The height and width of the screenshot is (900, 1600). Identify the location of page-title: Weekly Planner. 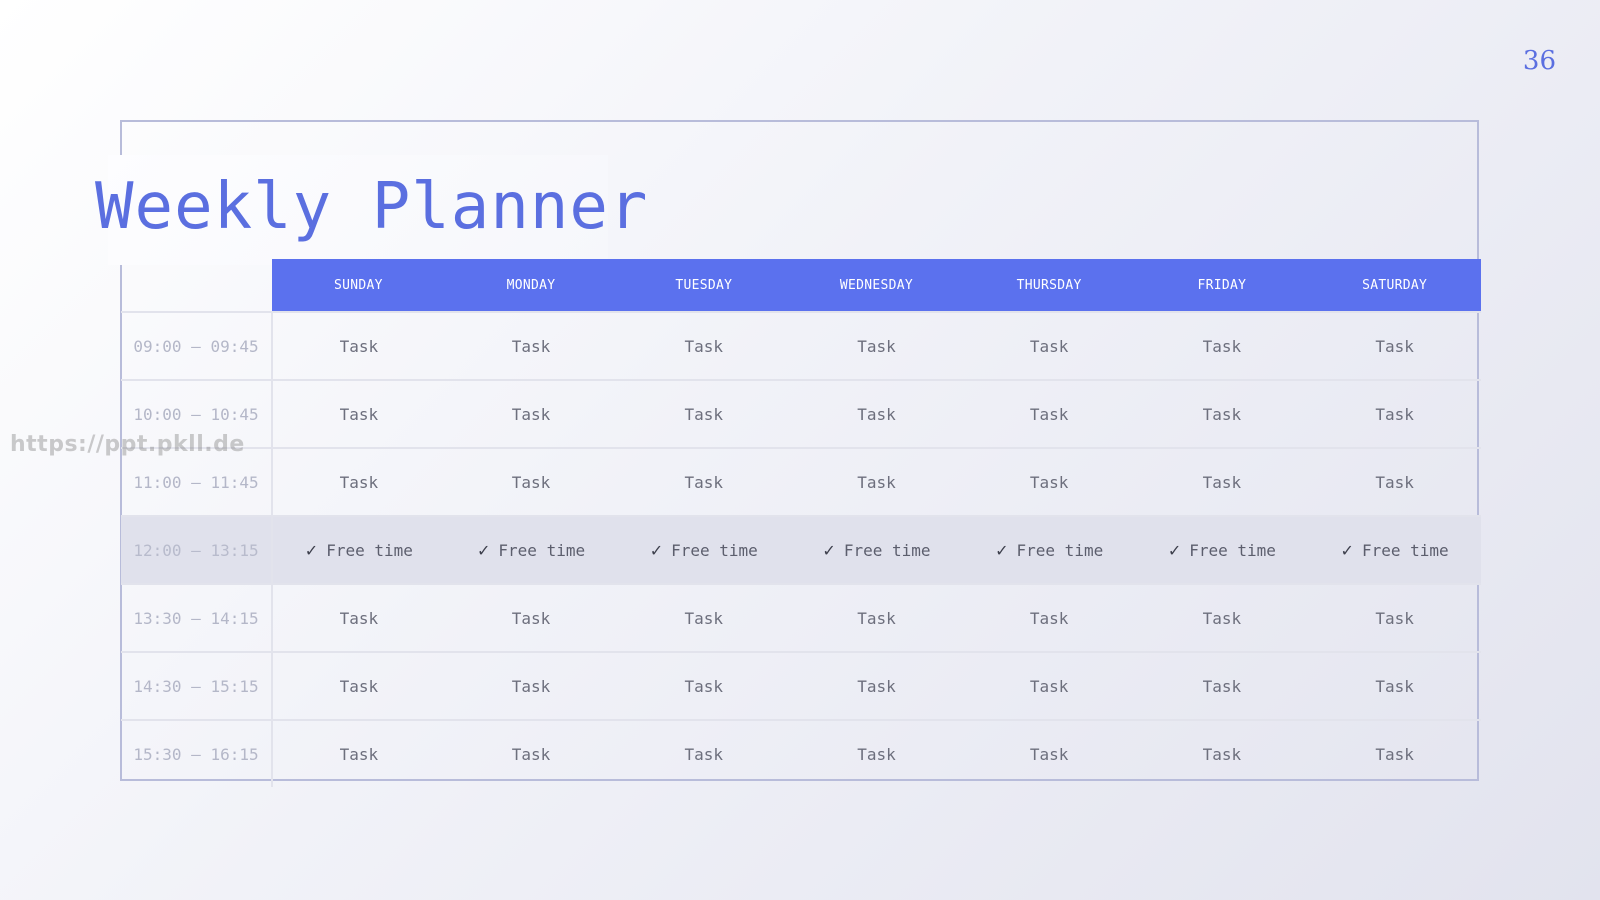
(372, 207).